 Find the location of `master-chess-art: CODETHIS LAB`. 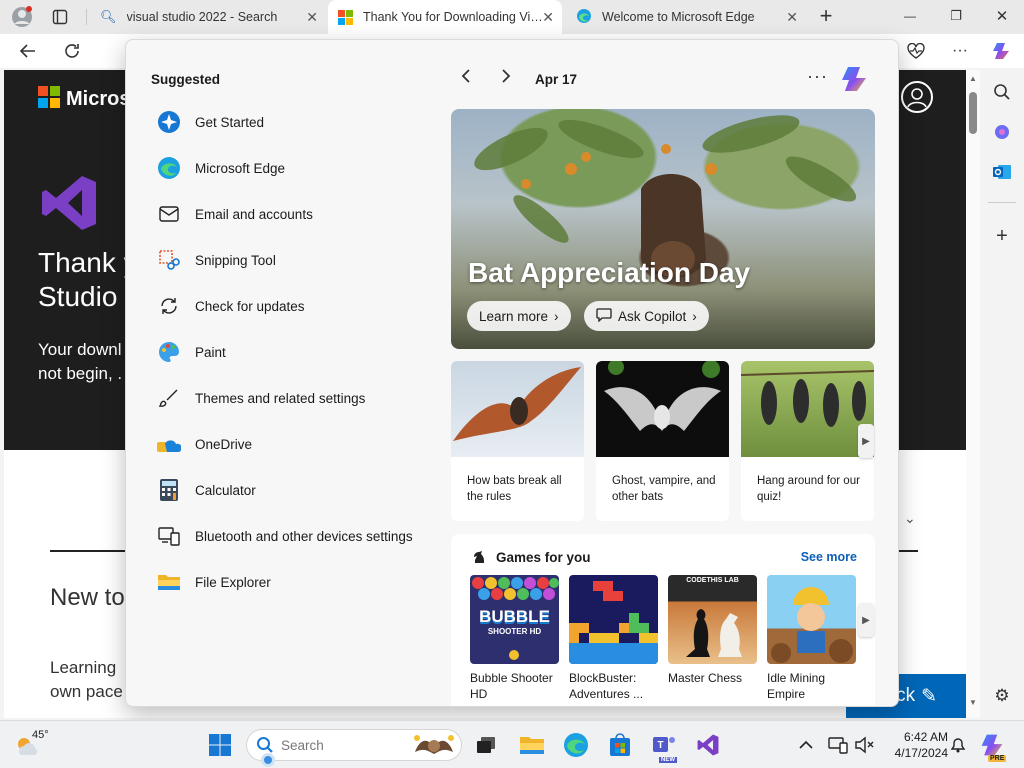

master-chess-art: CODETHIS LAB is located at coordinates (712, 619).